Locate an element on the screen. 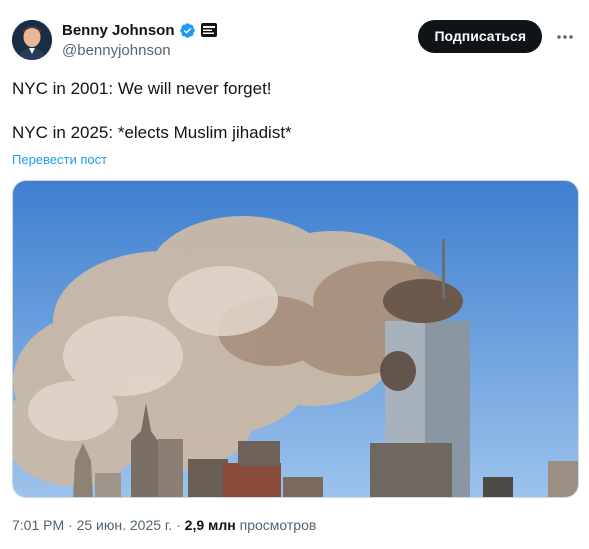 This screenshot has width=589, height=549. more-options-icon is located at coordinates (565, 37).